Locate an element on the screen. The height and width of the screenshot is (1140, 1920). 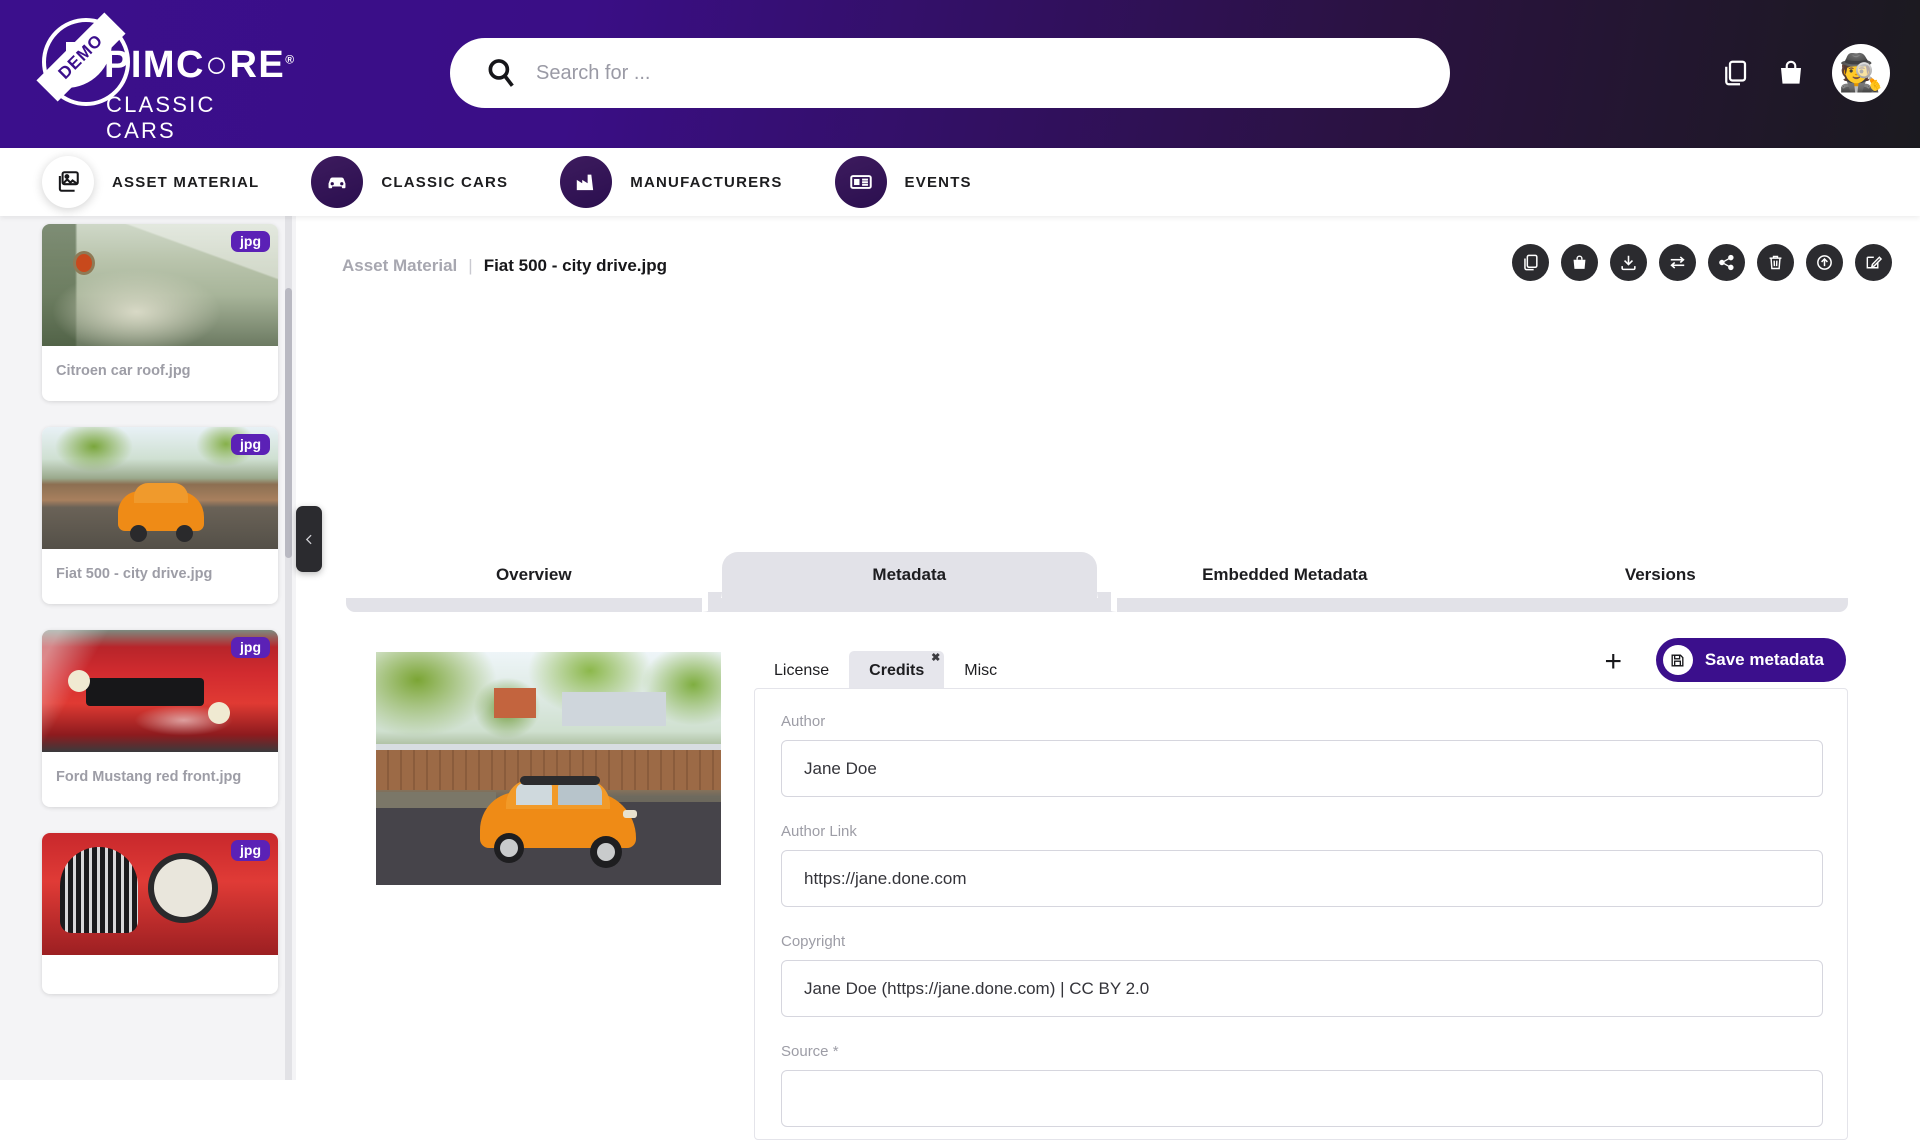
swap-button is located at coordinates (1677, 262).